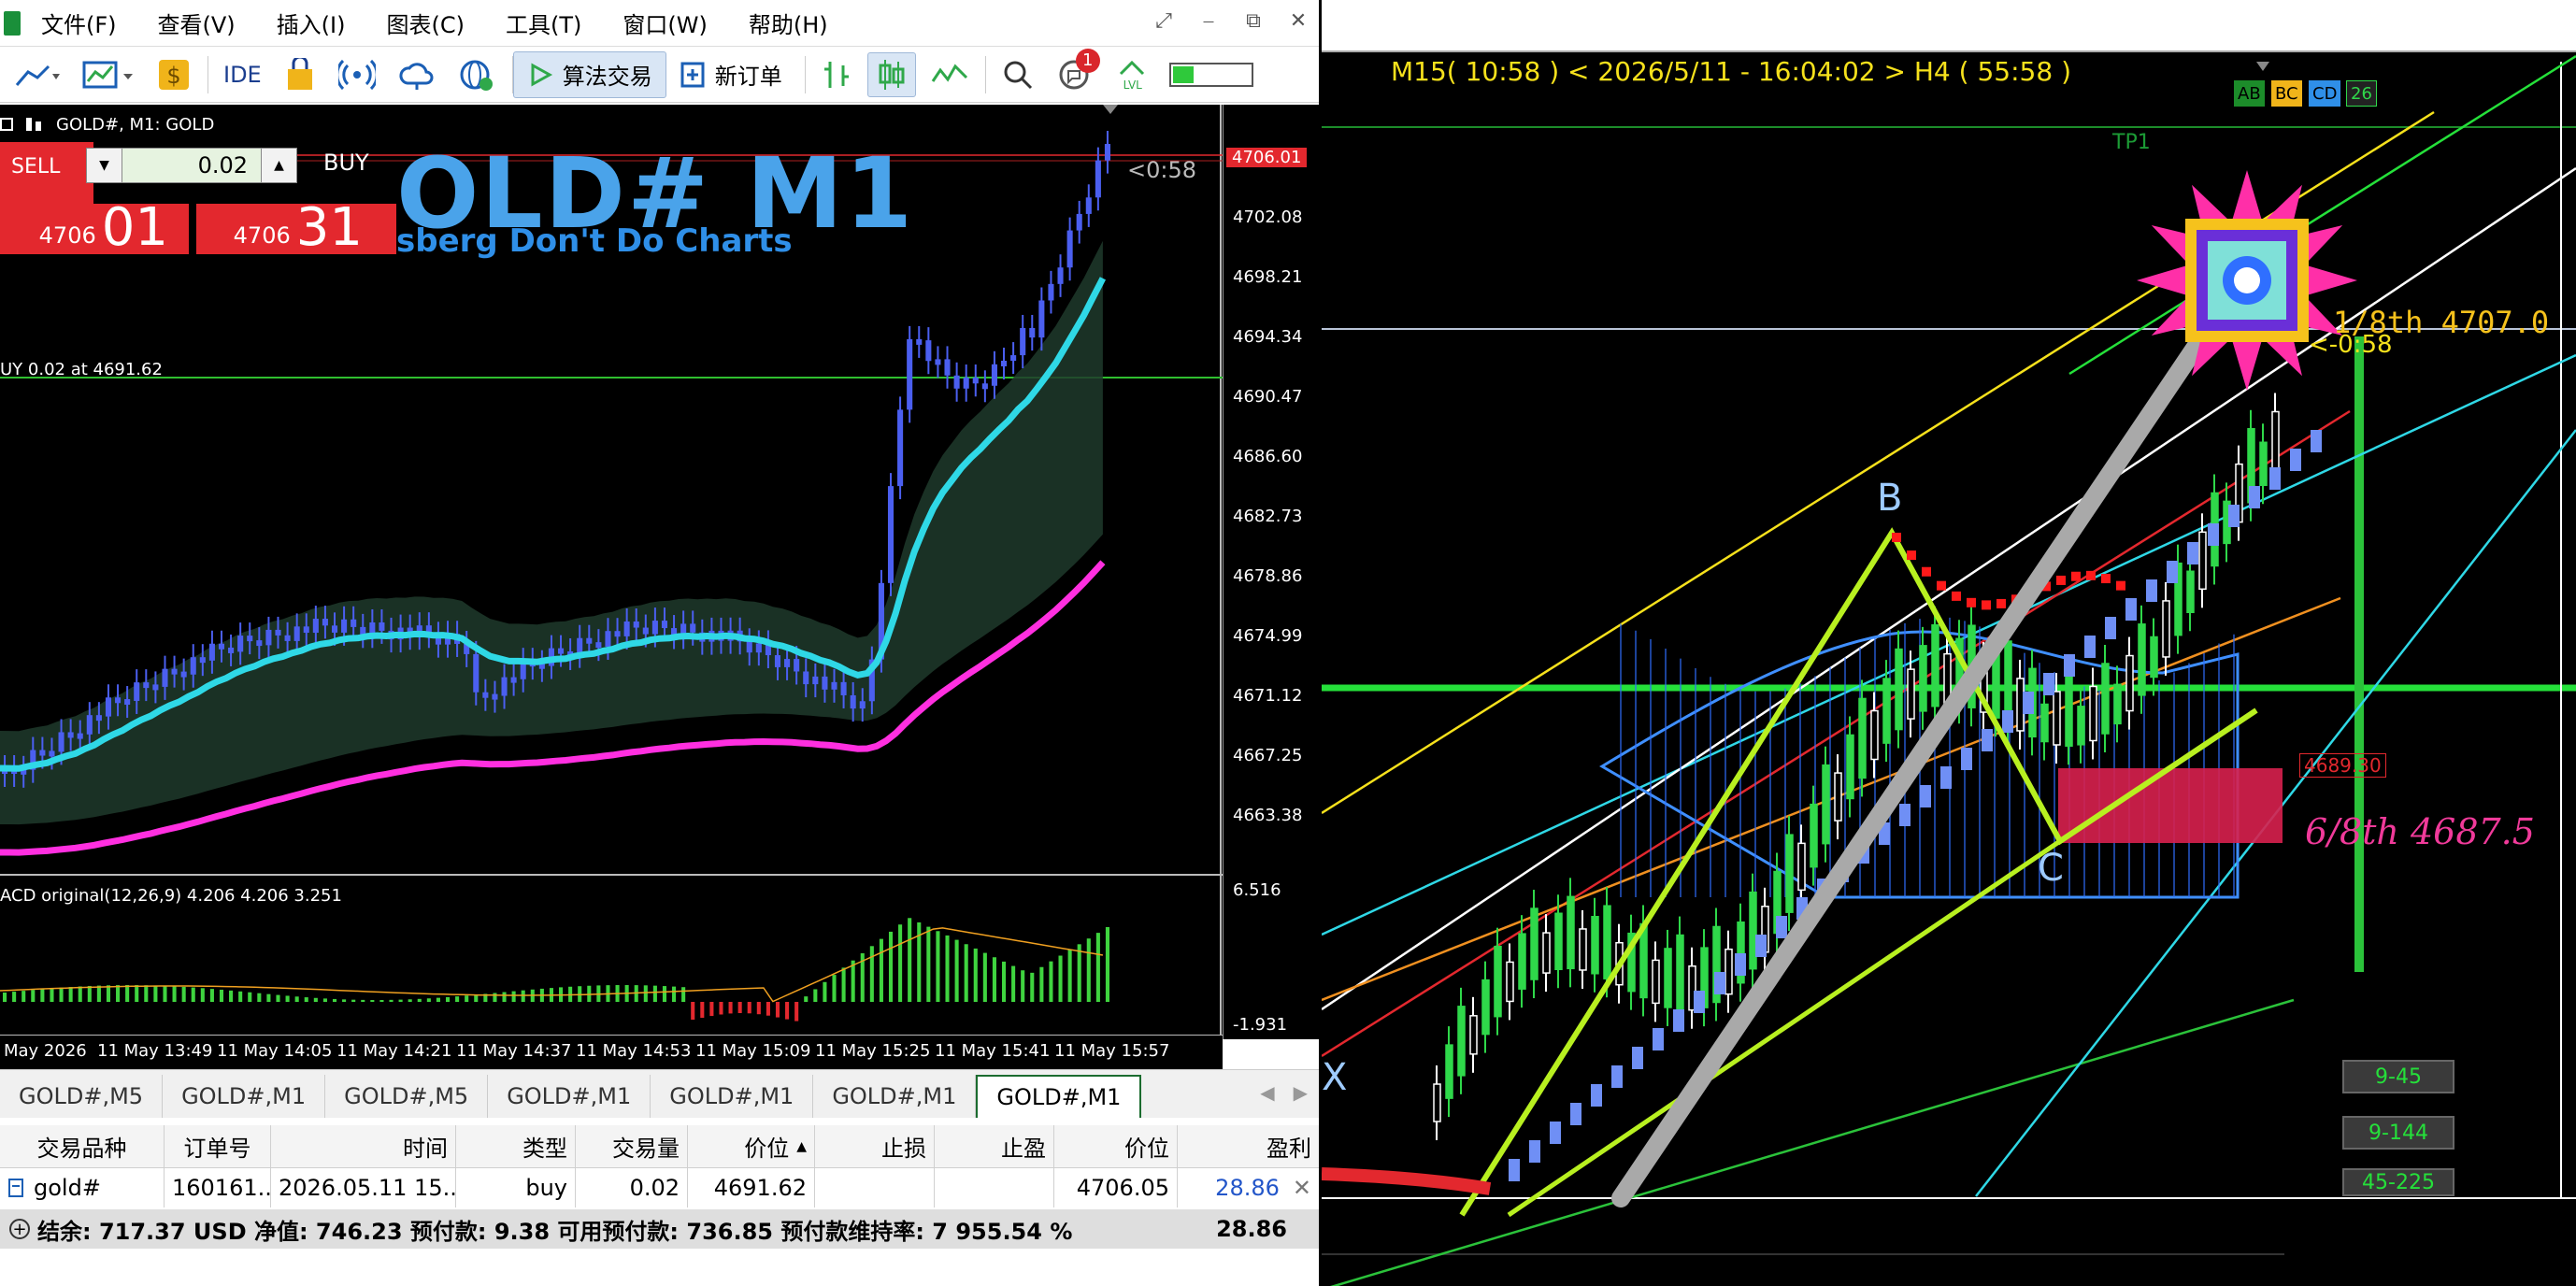  Describe the element at coordinates (1302, 1188) in the screenshot. I see `close-position-icon: ✕` at that location.